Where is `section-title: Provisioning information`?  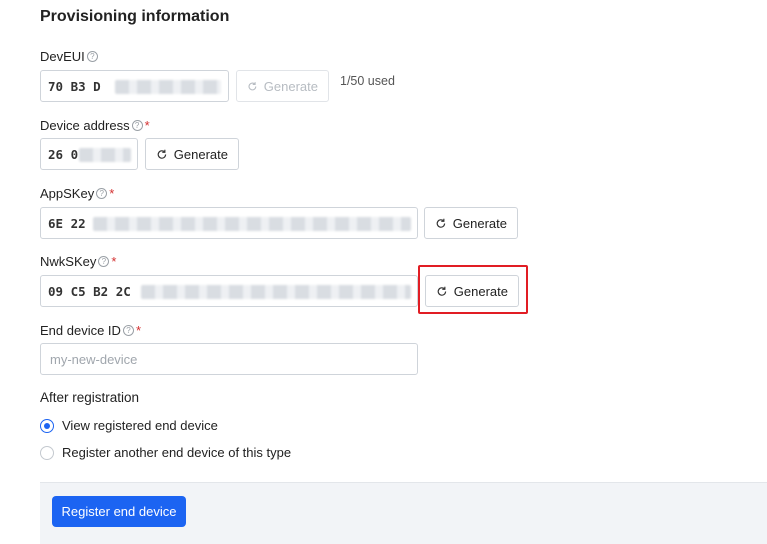 section-title: Provisioning information is located at coordinates (135, 16).